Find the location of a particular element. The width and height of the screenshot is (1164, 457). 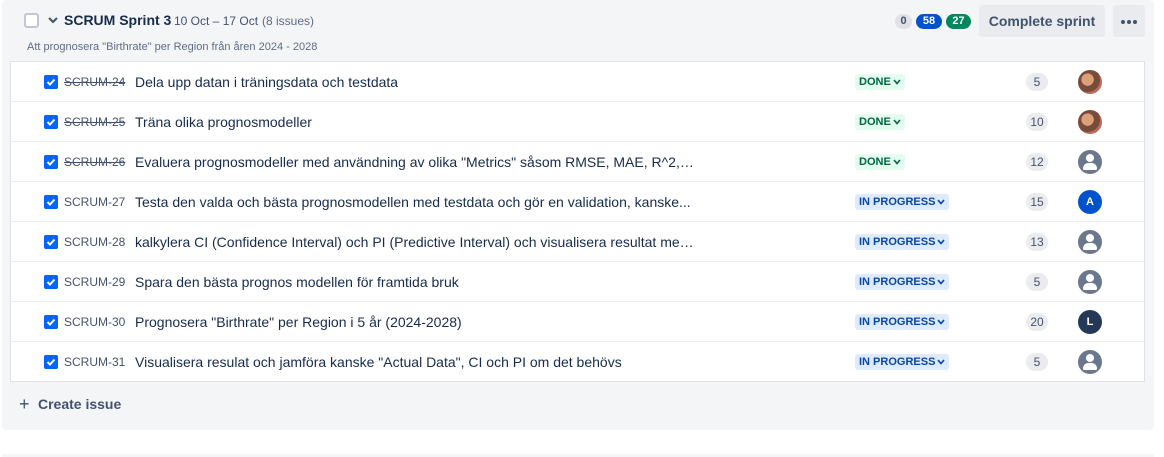

issue-key: SCRUM-27 is located at coordinates (94, 202).